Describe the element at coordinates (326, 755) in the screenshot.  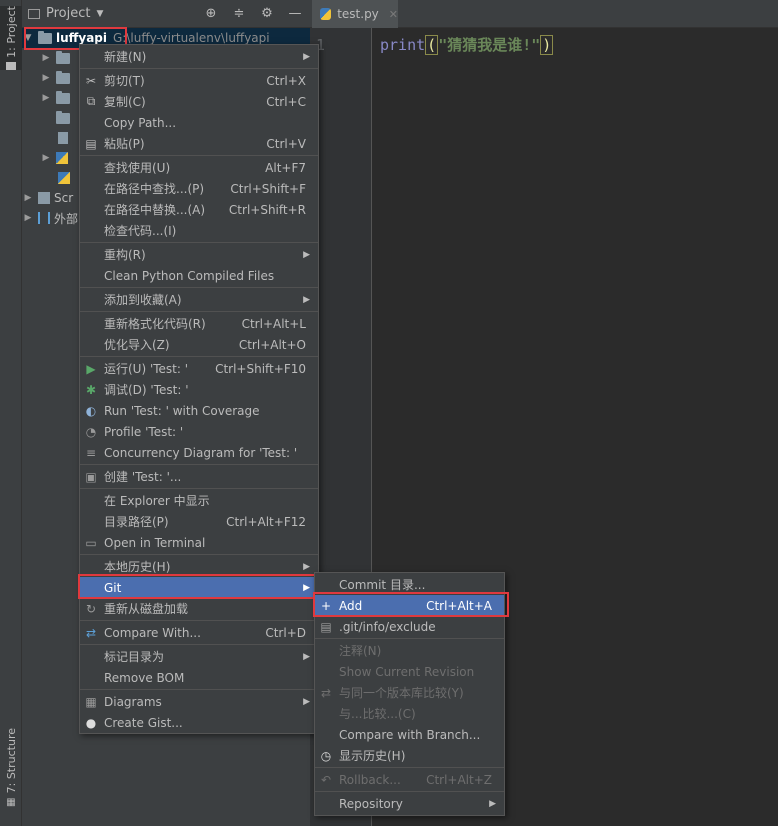
I see `clock-icon: ◷` at that location.